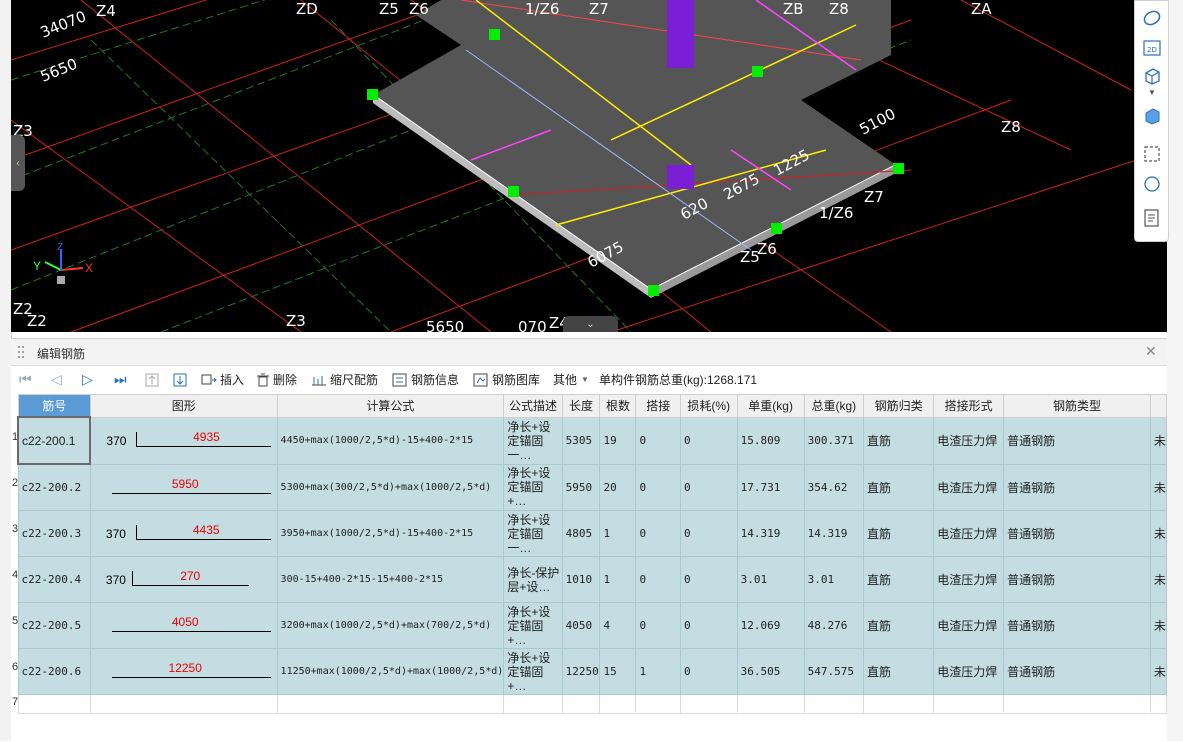  I want to click on col-header-lap: 搭接, so click(658, 406).